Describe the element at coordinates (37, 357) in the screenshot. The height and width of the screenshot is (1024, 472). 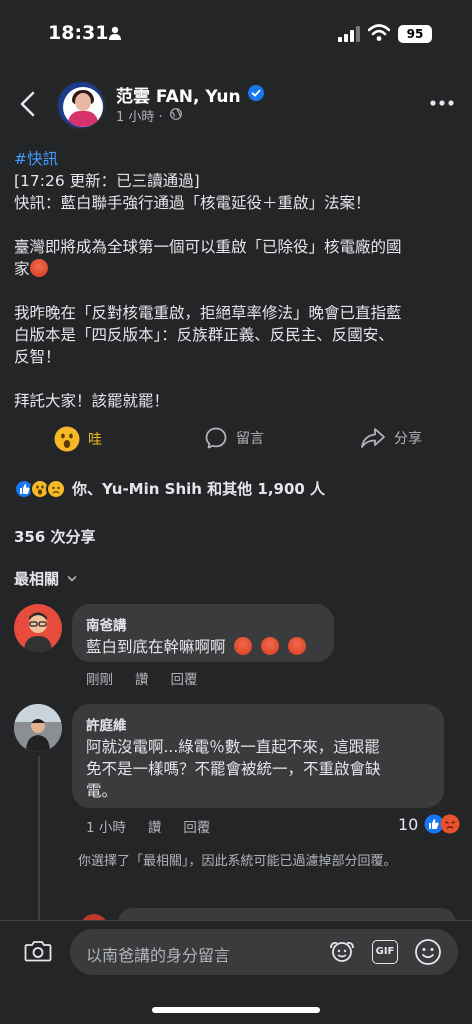
I see `post-line: 反智！` at that location.